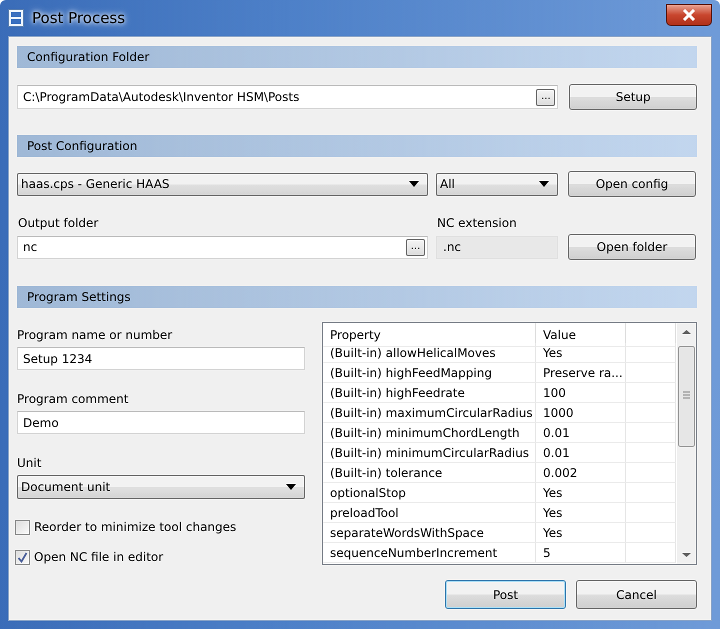 The image size is (720, 629). Describe the element at coordinates (581, 473) in the screenshot. I see `table-cell: 0.002` at that location.